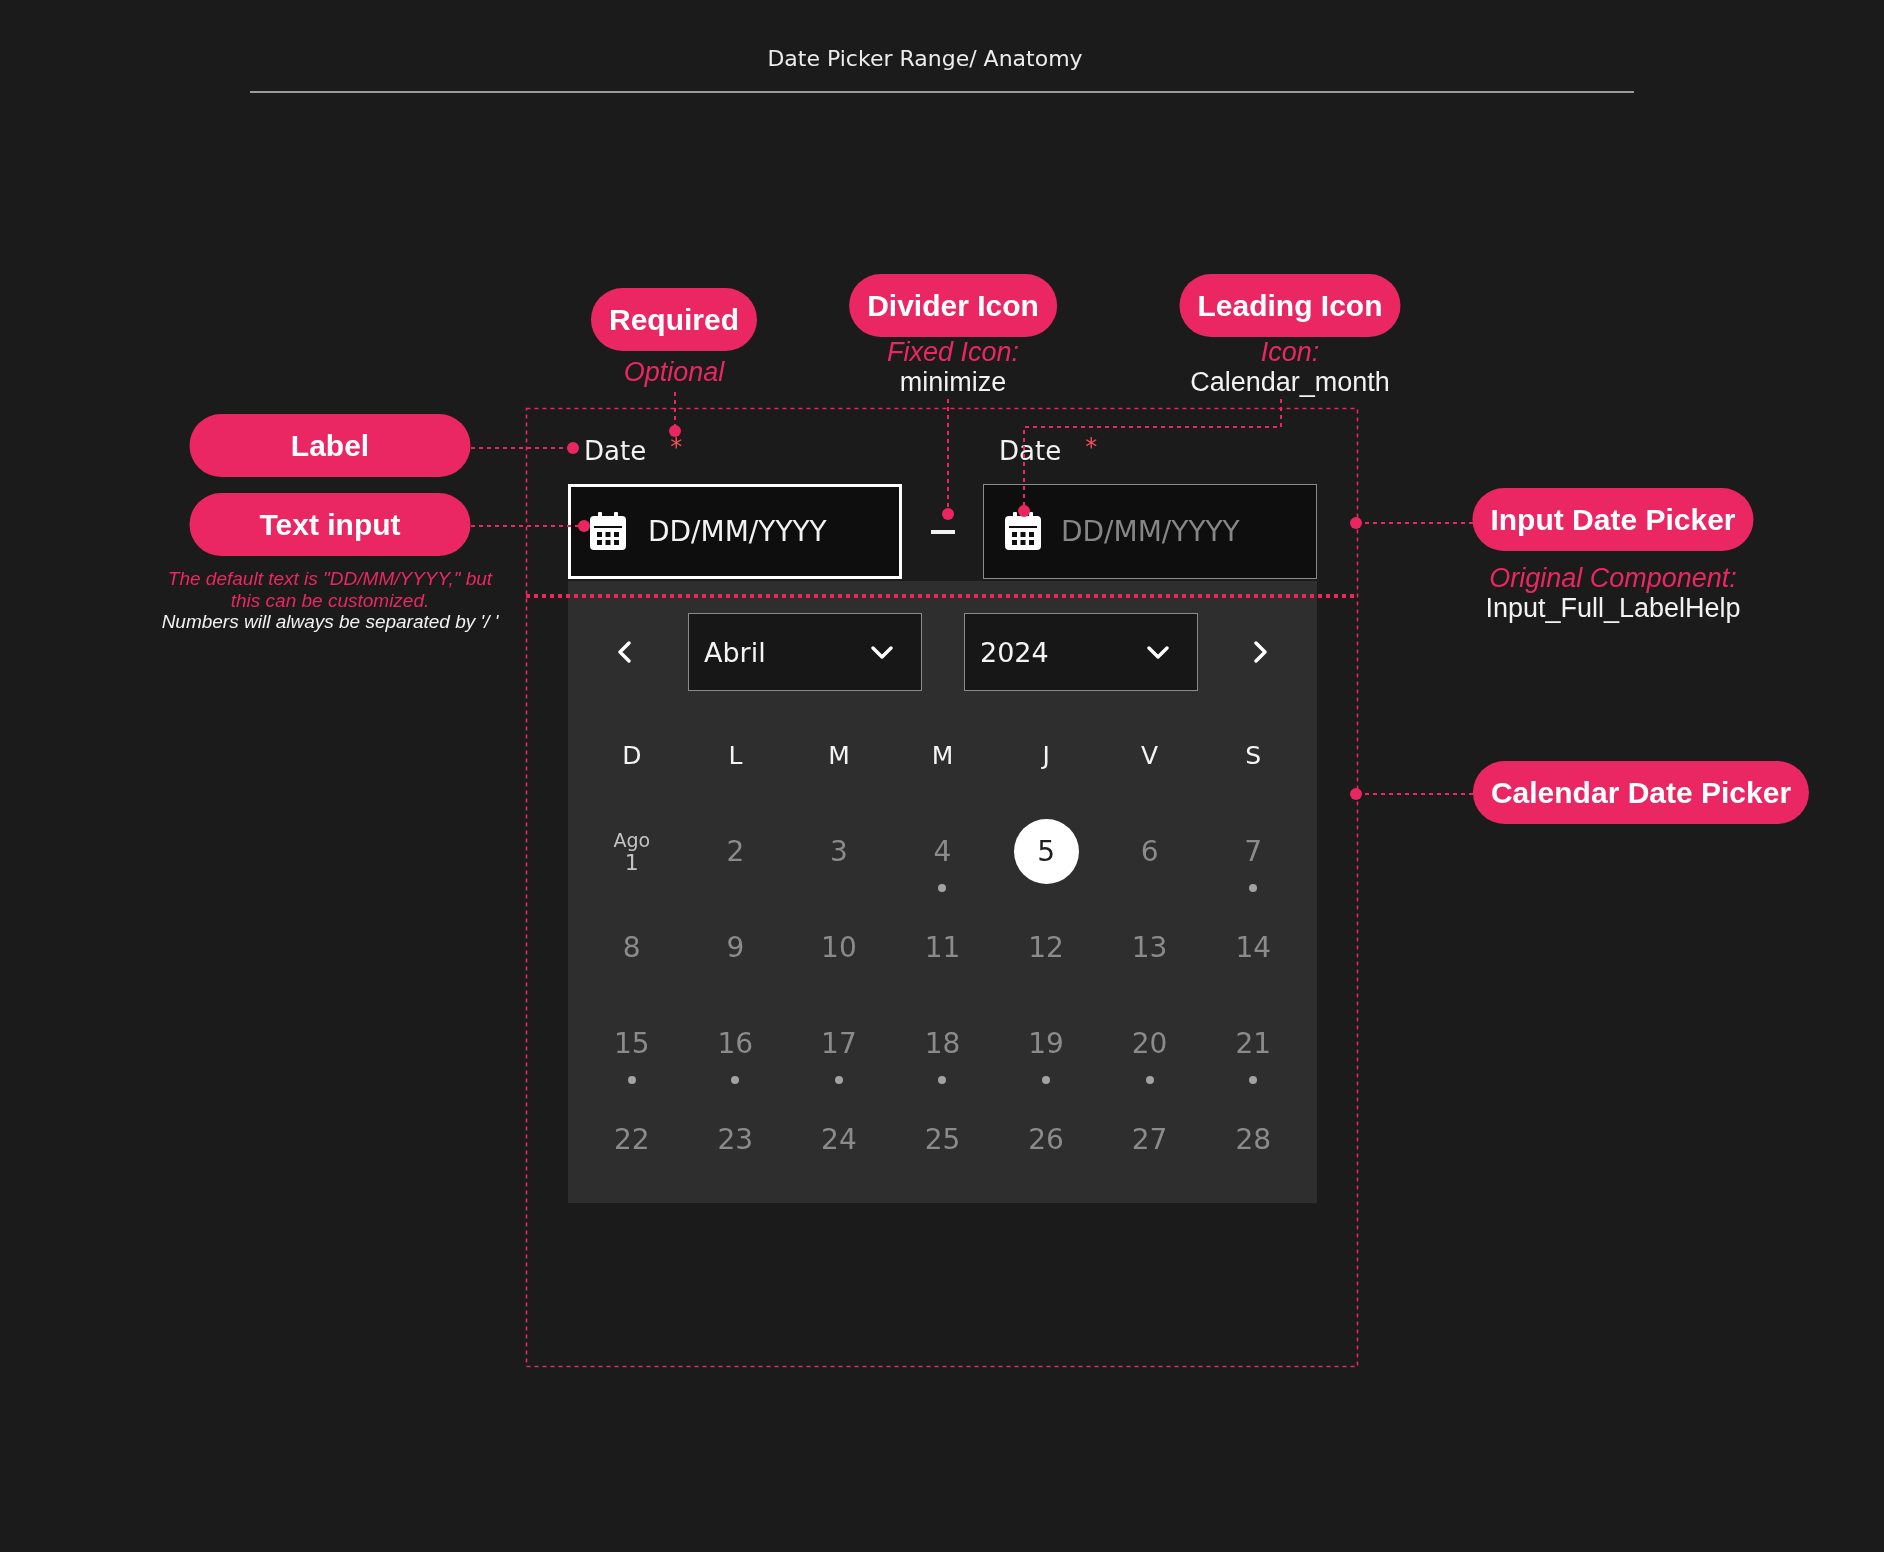 Image resolution: width=1884 pixels, height=1552 pixels. Describe the element at coordinates (839, 1043) in the screenshot. I see `calendar-day: 17` at that location.